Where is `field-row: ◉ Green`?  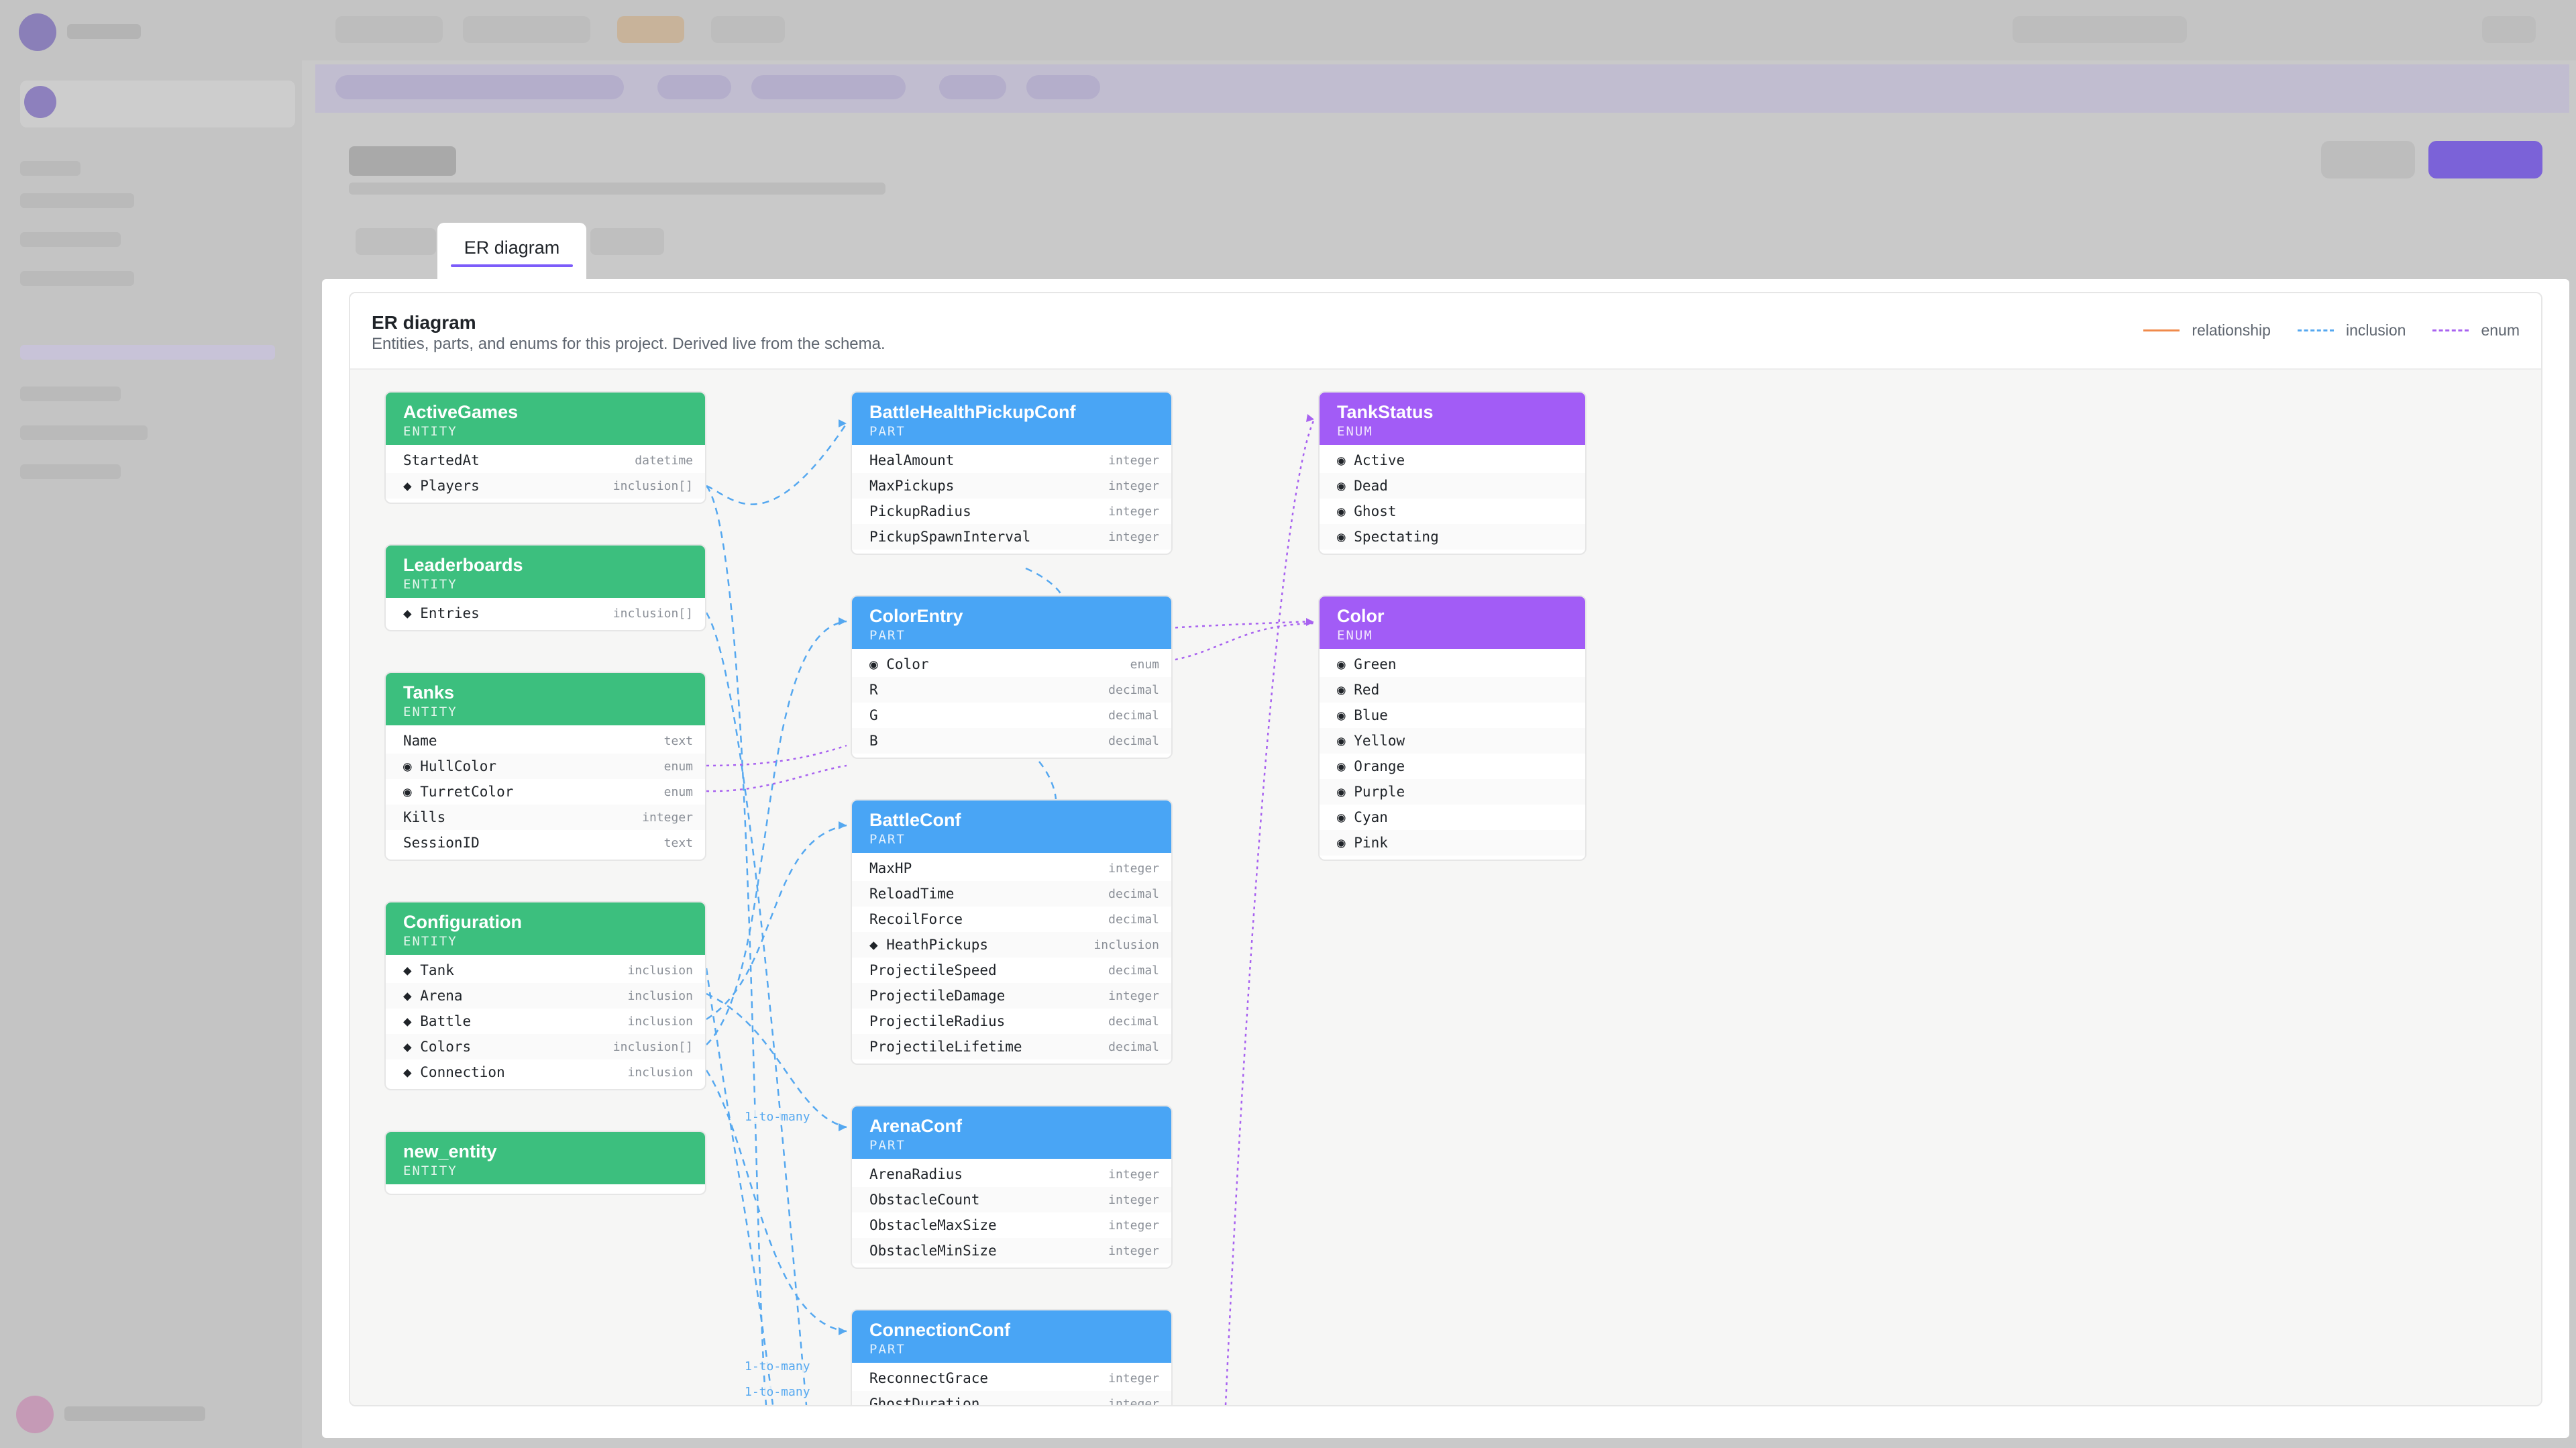
field-row: ◉ Green is located at coordinates (1452, 664).